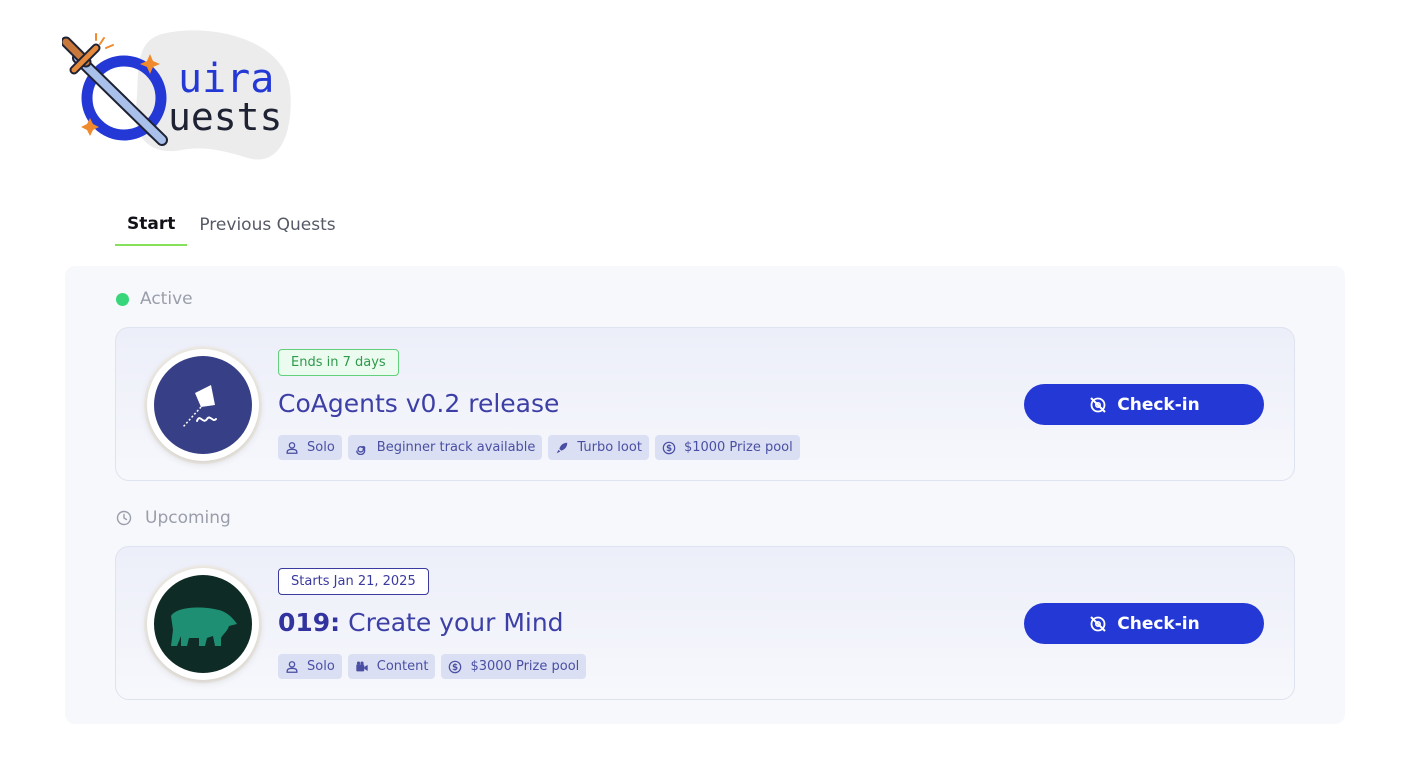  Describe the element at coordinates (360, 450) in the screenshot. I see `spiral-icon` at that location.